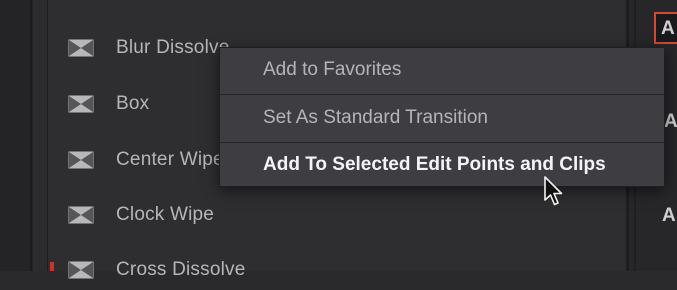 The width and height of the screenshot is (677, 290). Describe the element at coordinates (133, 103) in the screenshot. I see `list-item-label: Box` at that location.